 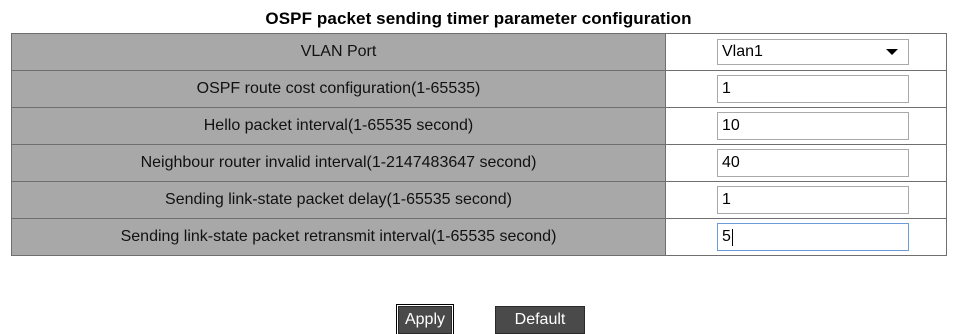 What do you see at coordinates (732, 237) in the screenshot?
I see `text-caret` at bounding box center [732, 237].